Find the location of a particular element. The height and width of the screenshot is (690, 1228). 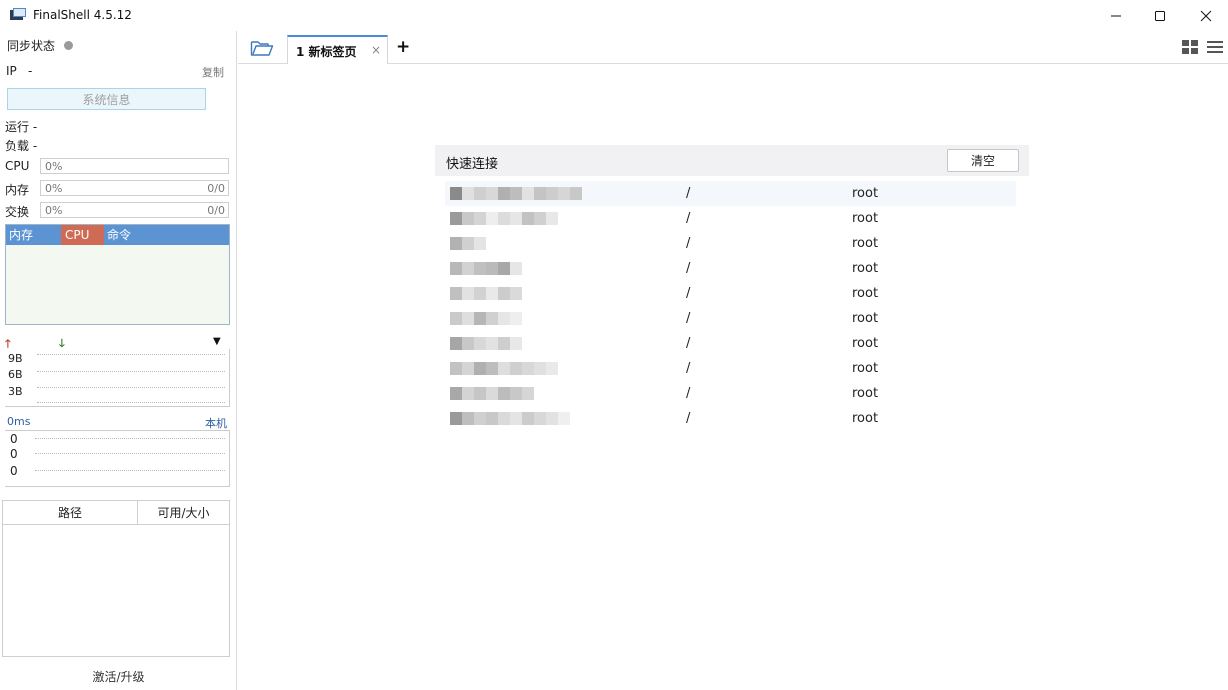

swap-ratio: 0/0 is located at coordinates (216, 210).